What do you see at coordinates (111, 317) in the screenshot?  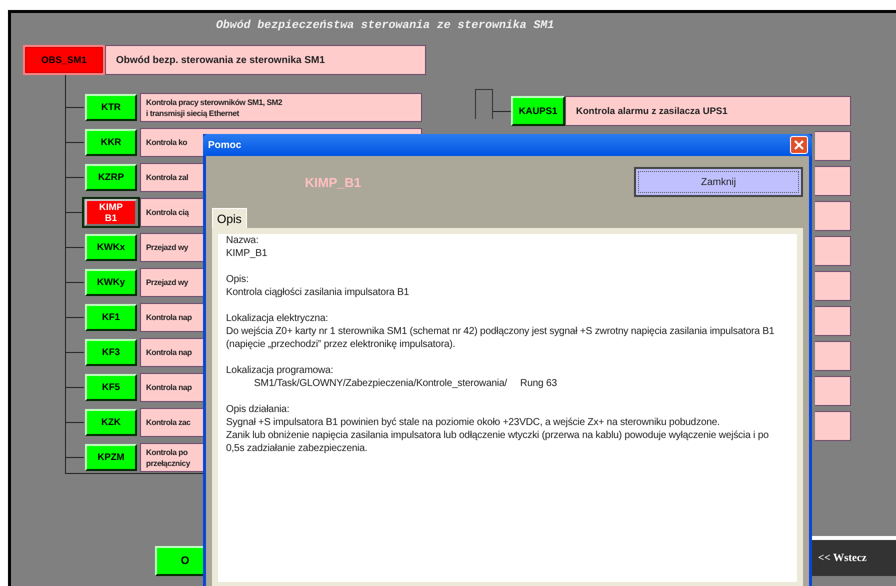 I see `status-button: KF1` at bounding box center [111, 317].